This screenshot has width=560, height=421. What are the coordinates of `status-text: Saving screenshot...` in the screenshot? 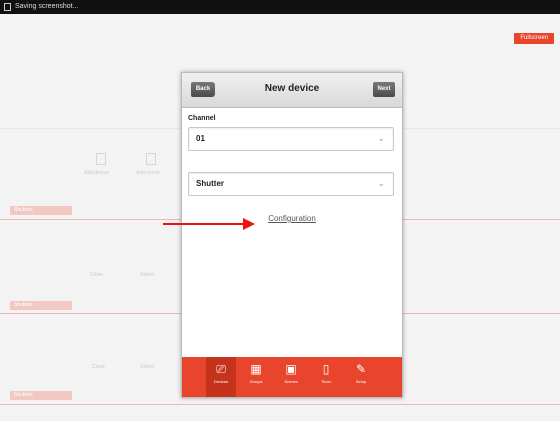 It's located at (47, 6).